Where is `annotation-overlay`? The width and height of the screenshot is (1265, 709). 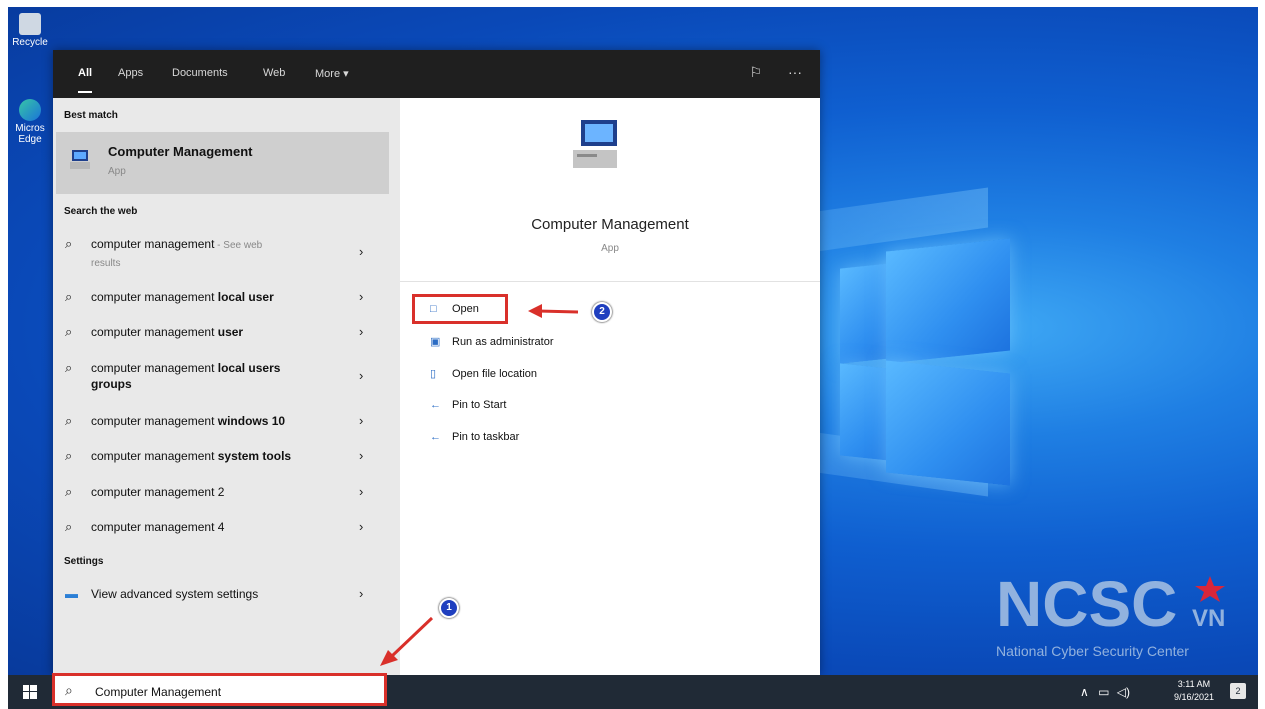 annotation-overlay is located at coordinates (479, 485).